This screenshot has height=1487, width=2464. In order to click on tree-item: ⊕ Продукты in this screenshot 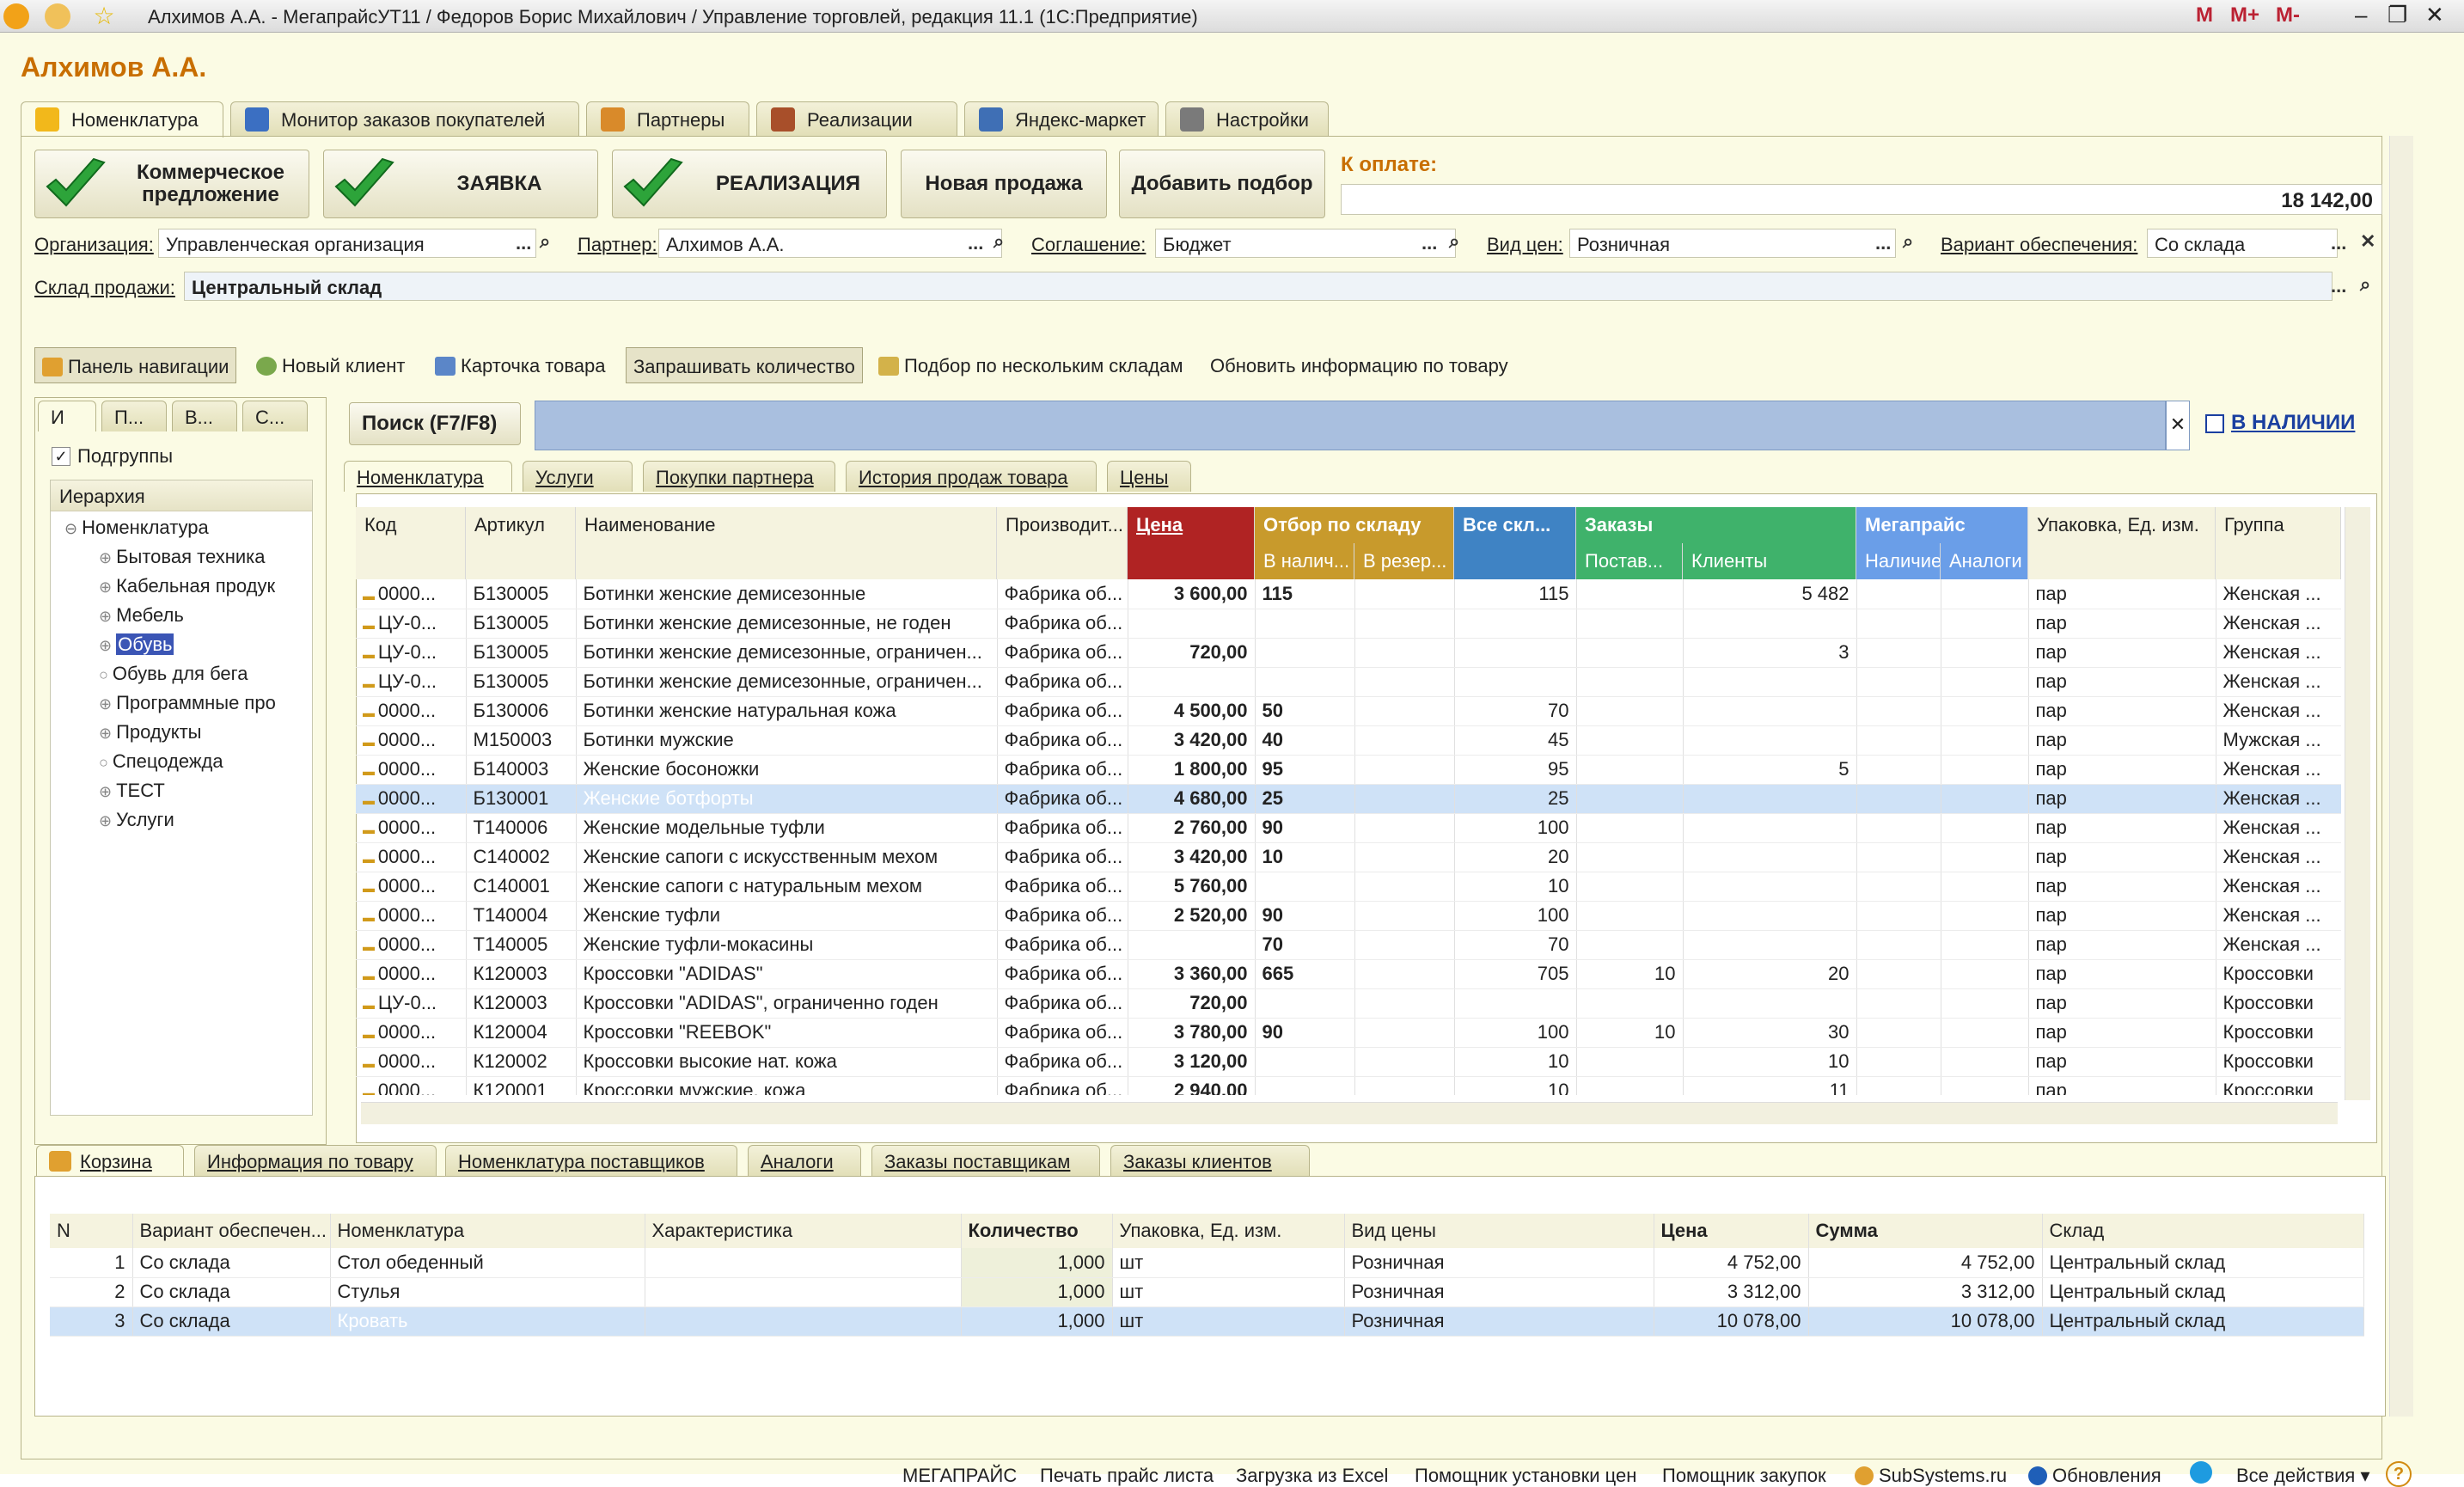, I will do `click(202, 732)`.